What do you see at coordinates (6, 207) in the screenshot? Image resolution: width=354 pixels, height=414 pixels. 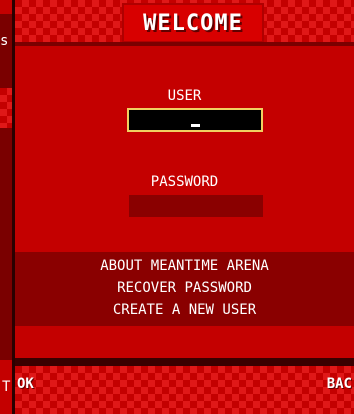 I see `left-panel-edge: s T` at bounding box center [6, 207].